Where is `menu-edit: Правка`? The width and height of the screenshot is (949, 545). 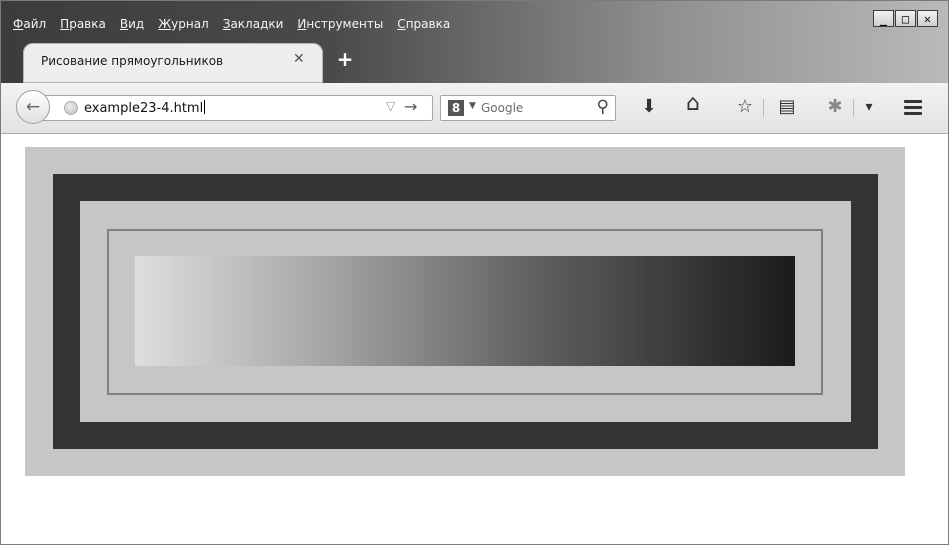
menu-edit: Правка is located at coordinates (83, 24).